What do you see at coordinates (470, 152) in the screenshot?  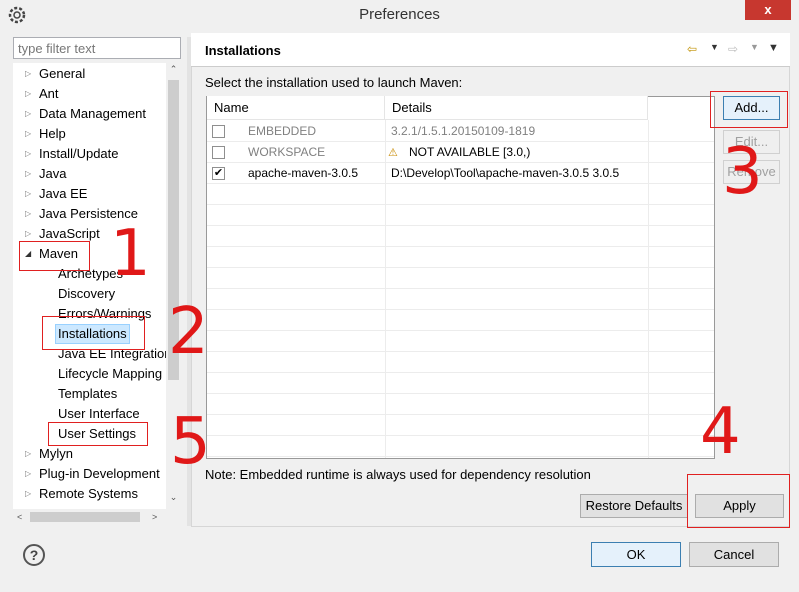 I see `installation-details: NOT AVAILABLE [3.0,)` at bounding box center [470, 152].